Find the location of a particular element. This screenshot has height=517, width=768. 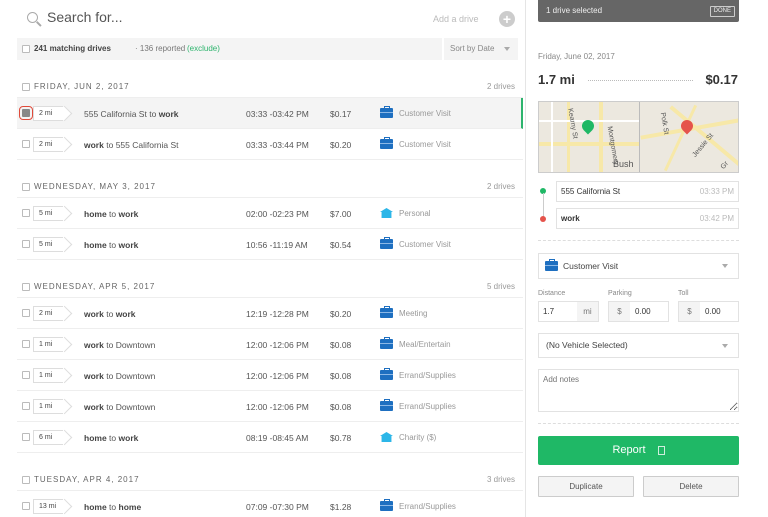

notes-input is located at coordinates (638, 390).